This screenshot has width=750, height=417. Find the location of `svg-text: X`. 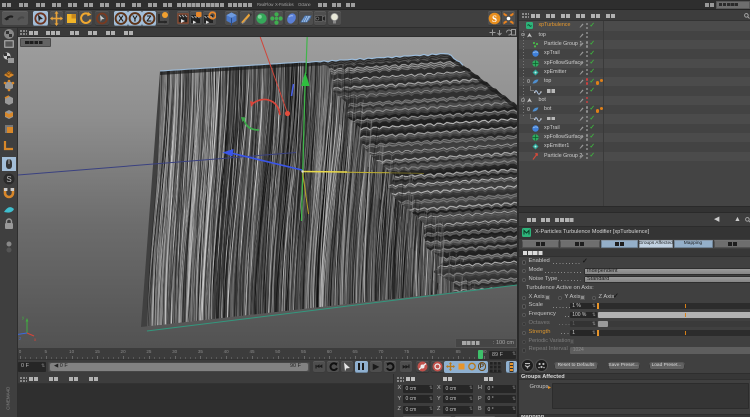

svg-text: X is located at coordinates (121, 19).